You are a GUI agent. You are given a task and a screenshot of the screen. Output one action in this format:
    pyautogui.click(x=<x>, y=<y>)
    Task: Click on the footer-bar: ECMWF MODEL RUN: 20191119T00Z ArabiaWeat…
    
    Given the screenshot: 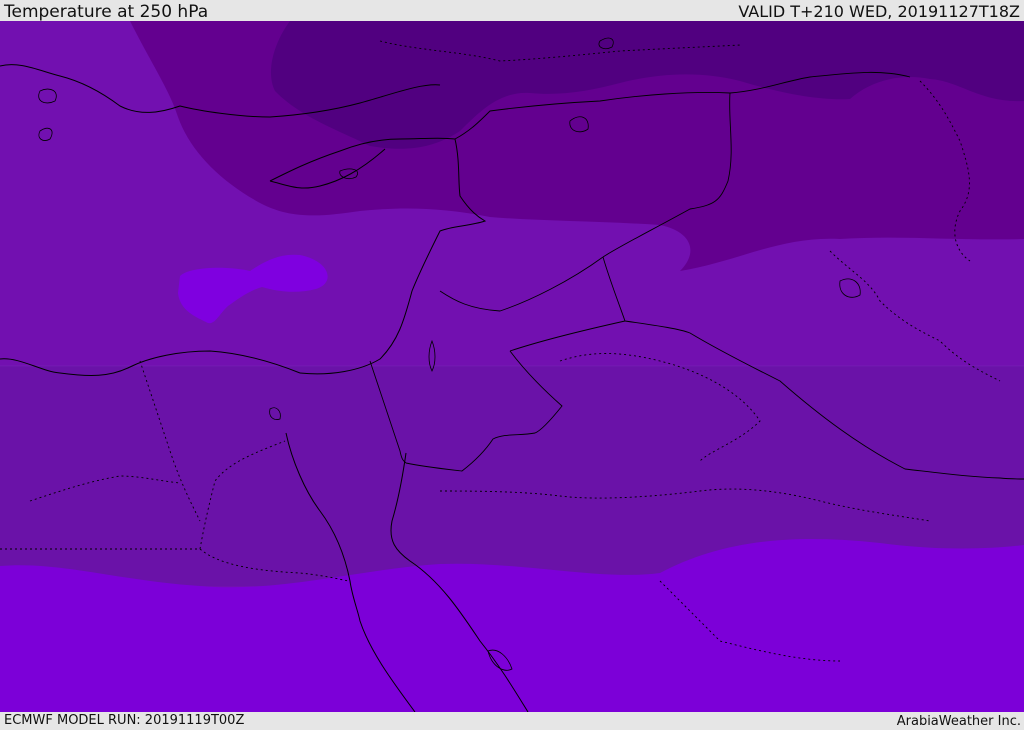 What is the action you would take?
    pyautogui.click(x=512, y=720)
    